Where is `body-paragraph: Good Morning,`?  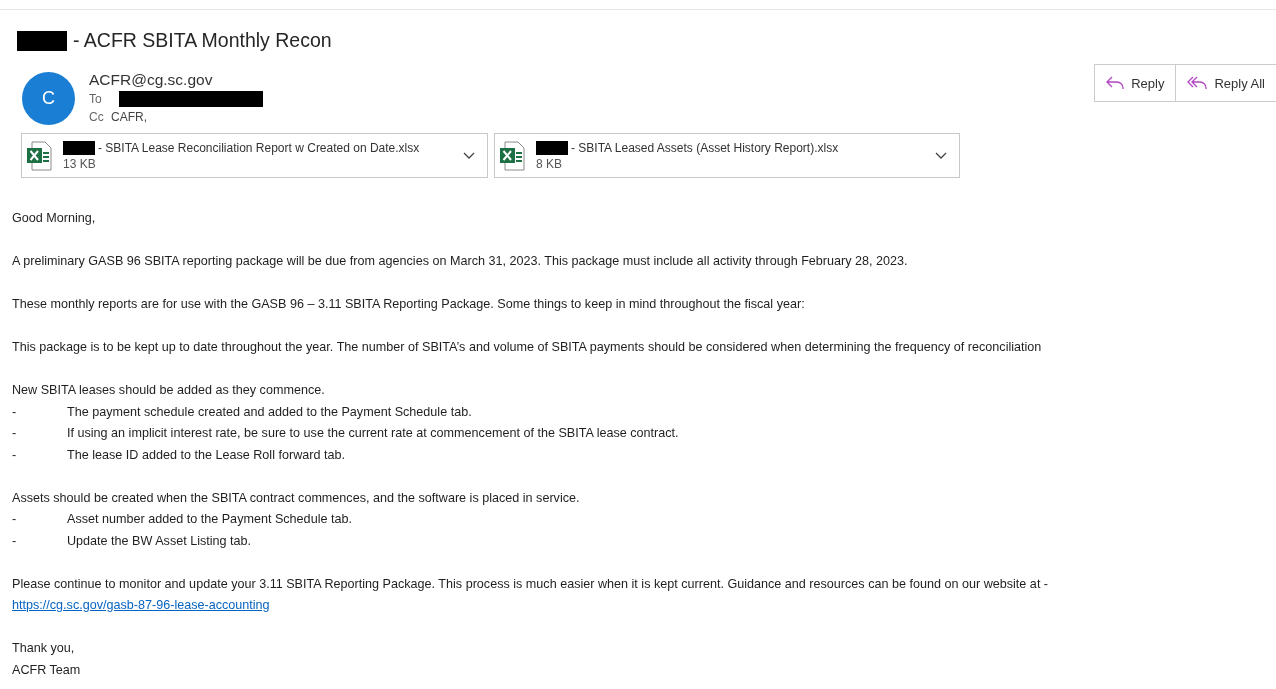
body-paragraph: Good Morning, is located at coordinates (54, 218).